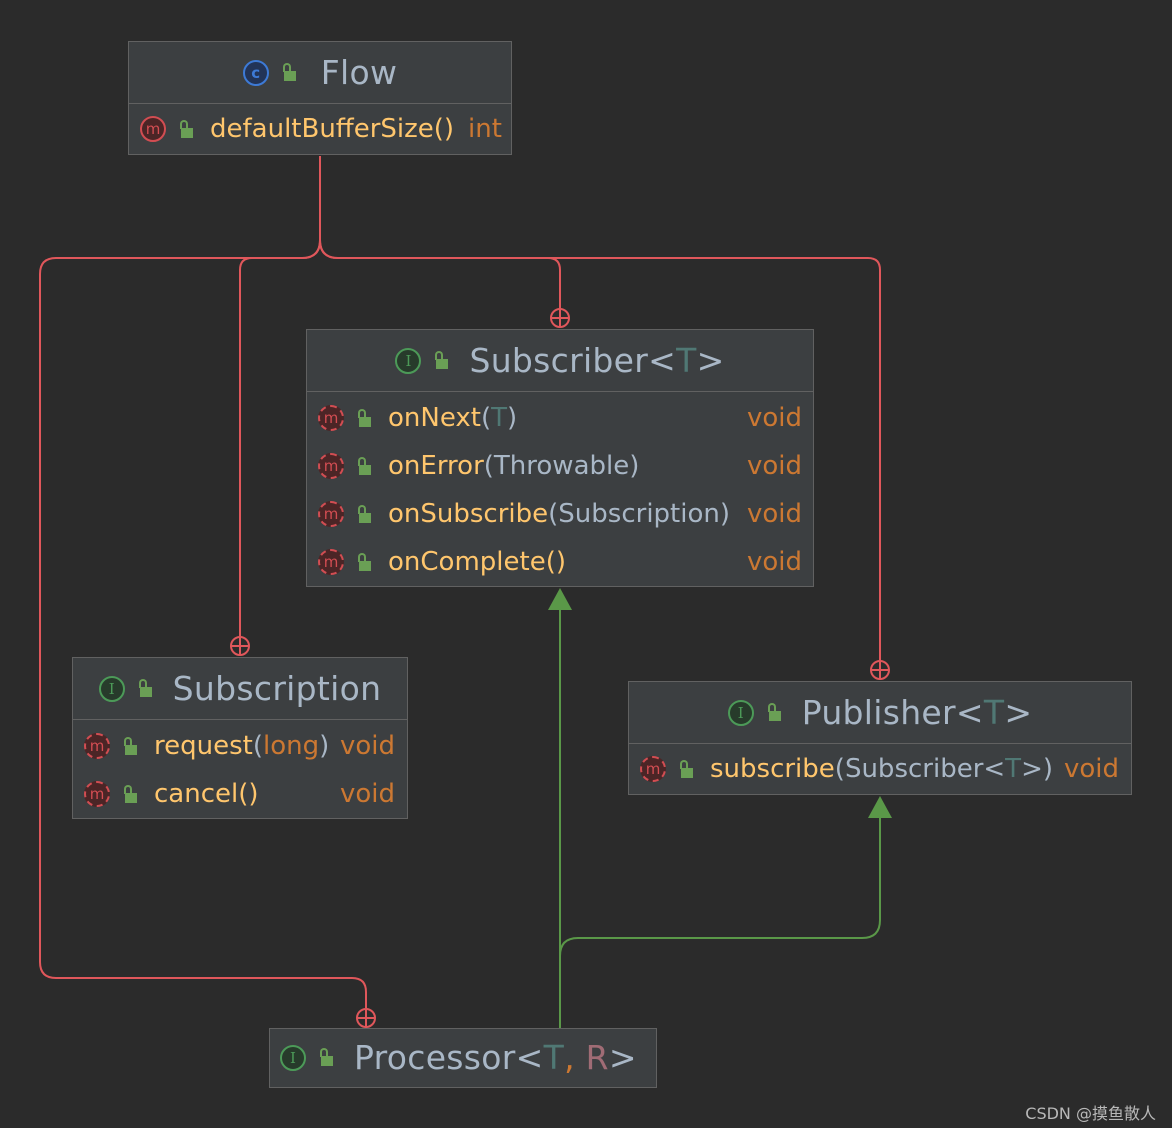 The width and height of the screenshot is (1172, 1128). I want to click on method-name: onSubscribe, so click(468, 514).